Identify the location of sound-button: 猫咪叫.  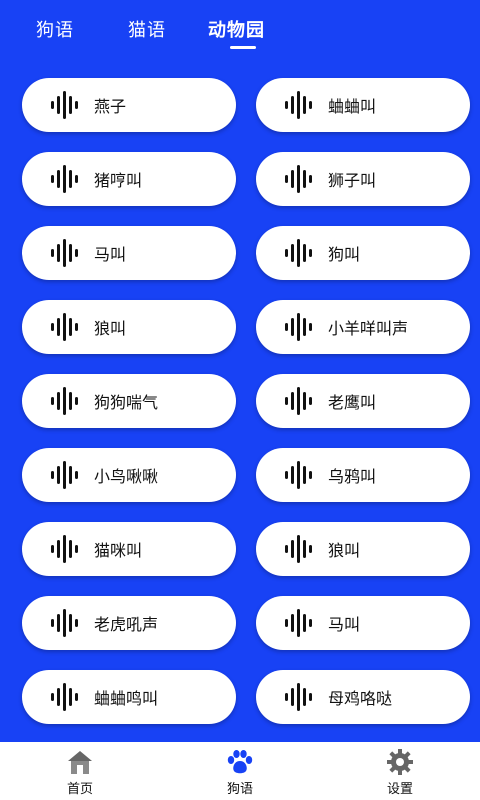
(129, 549).